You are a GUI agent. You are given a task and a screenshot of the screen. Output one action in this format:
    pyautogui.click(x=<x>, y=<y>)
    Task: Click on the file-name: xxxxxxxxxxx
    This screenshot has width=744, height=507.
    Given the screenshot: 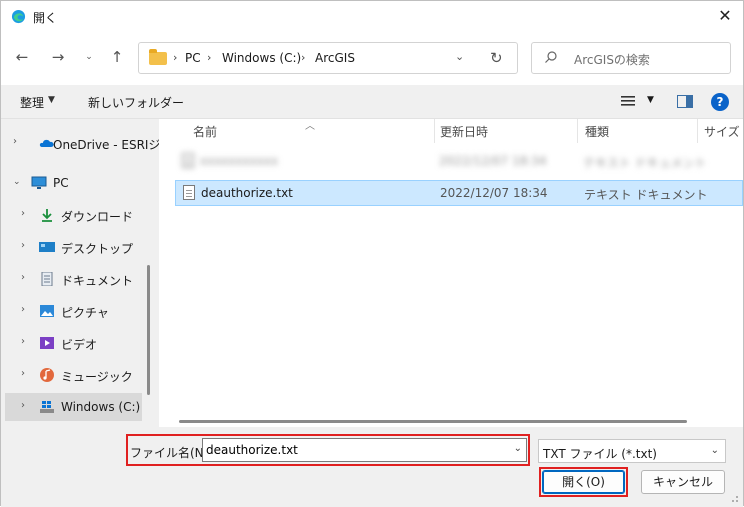 What is the action you would take?
    pyautogui.click(x=239, y=161)
    